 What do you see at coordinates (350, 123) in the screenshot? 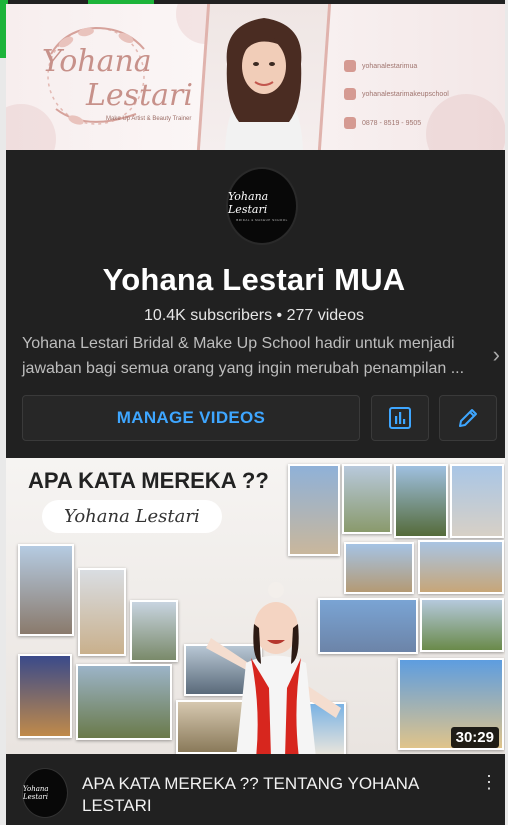
I see `phone-icon` at bounding box center [350, 123].